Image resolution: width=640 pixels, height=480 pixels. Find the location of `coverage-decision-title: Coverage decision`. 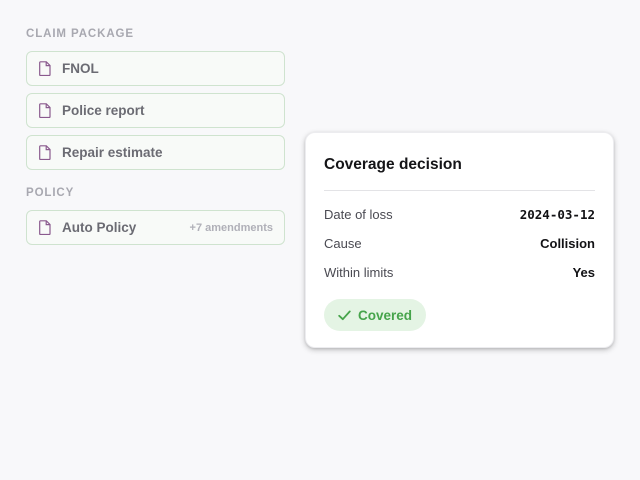

coverage-decision-title: Coverage decision is located at coordinates (393, 164).